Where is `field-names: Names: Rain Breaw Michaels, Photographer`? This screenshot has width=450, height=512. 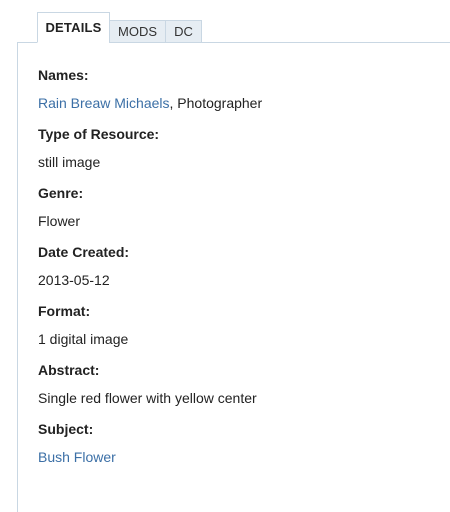
field-names: Names: Rain Breaw Michaels, Photographer is located at coordinates (150, 95).